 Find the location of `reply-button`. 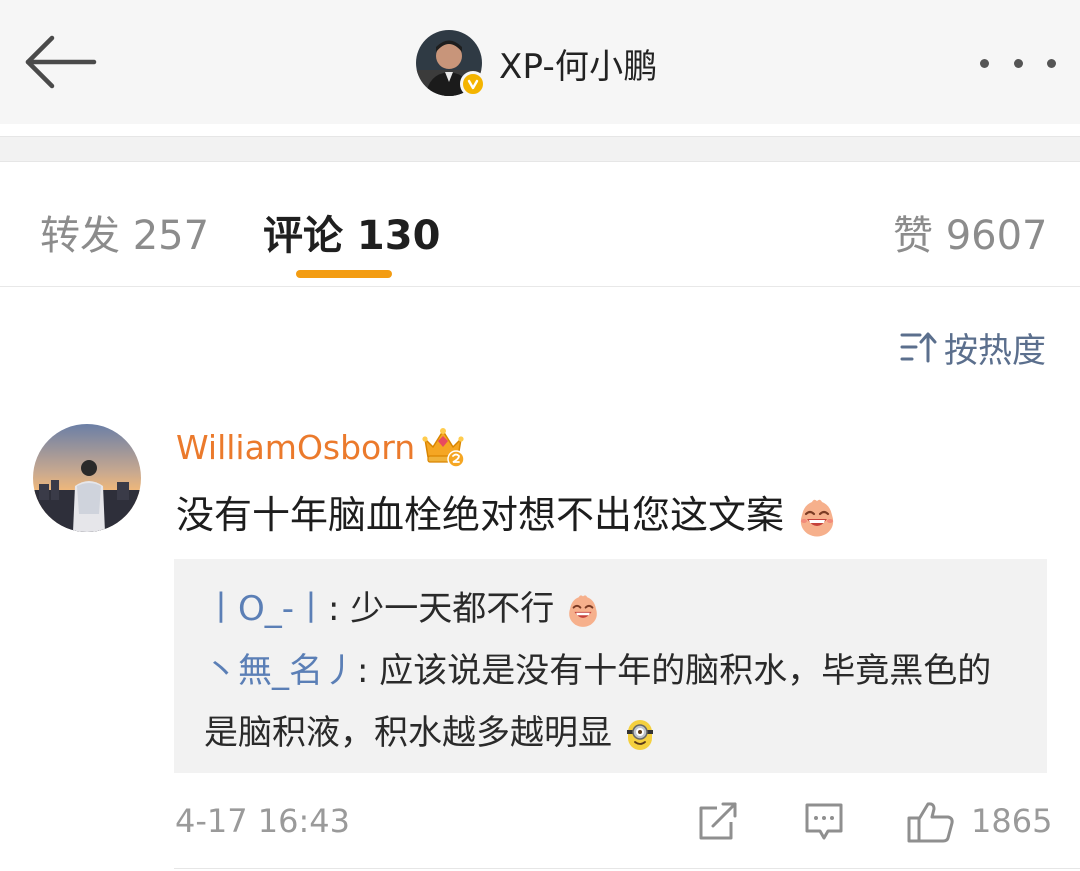

reply-button is located at coordinates (824, 822).